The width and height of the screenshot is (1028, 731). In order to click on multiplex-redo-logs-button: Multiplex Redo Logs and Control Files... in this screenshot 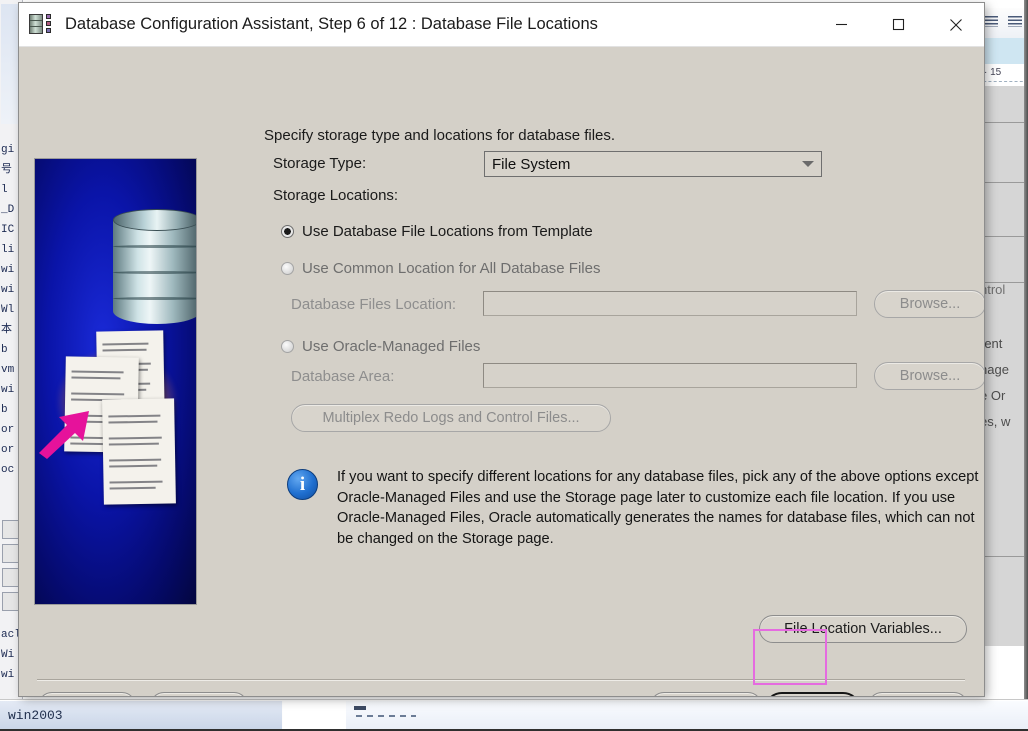, I will do `click(451, 418)`.